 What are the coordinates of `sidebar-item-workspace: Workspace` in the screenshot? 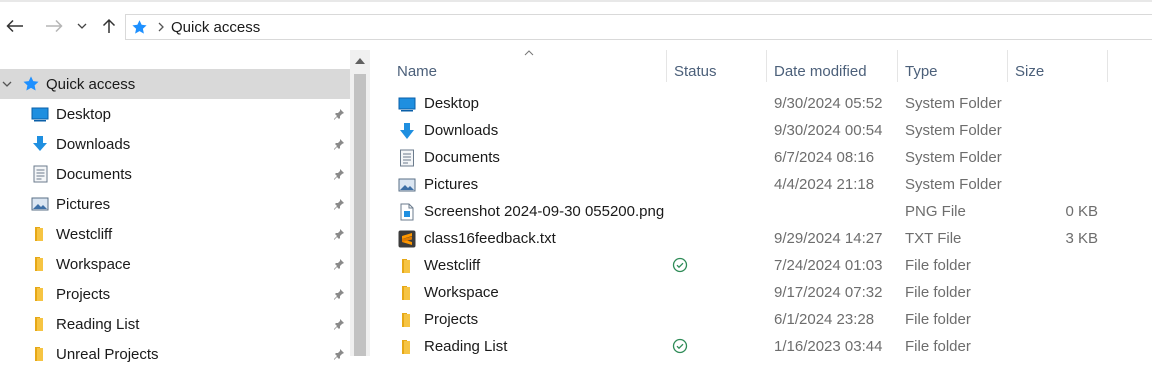 It's located at (175, 264).